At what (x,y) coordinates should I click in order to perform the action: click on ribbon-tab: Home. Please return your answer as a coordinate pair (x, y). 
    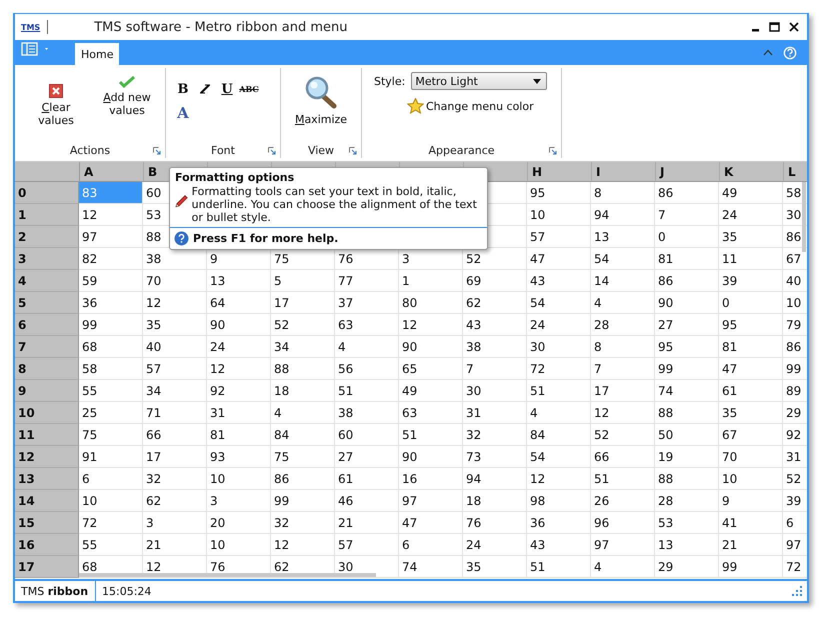
    Looking at the image, I should click on (97, 54).